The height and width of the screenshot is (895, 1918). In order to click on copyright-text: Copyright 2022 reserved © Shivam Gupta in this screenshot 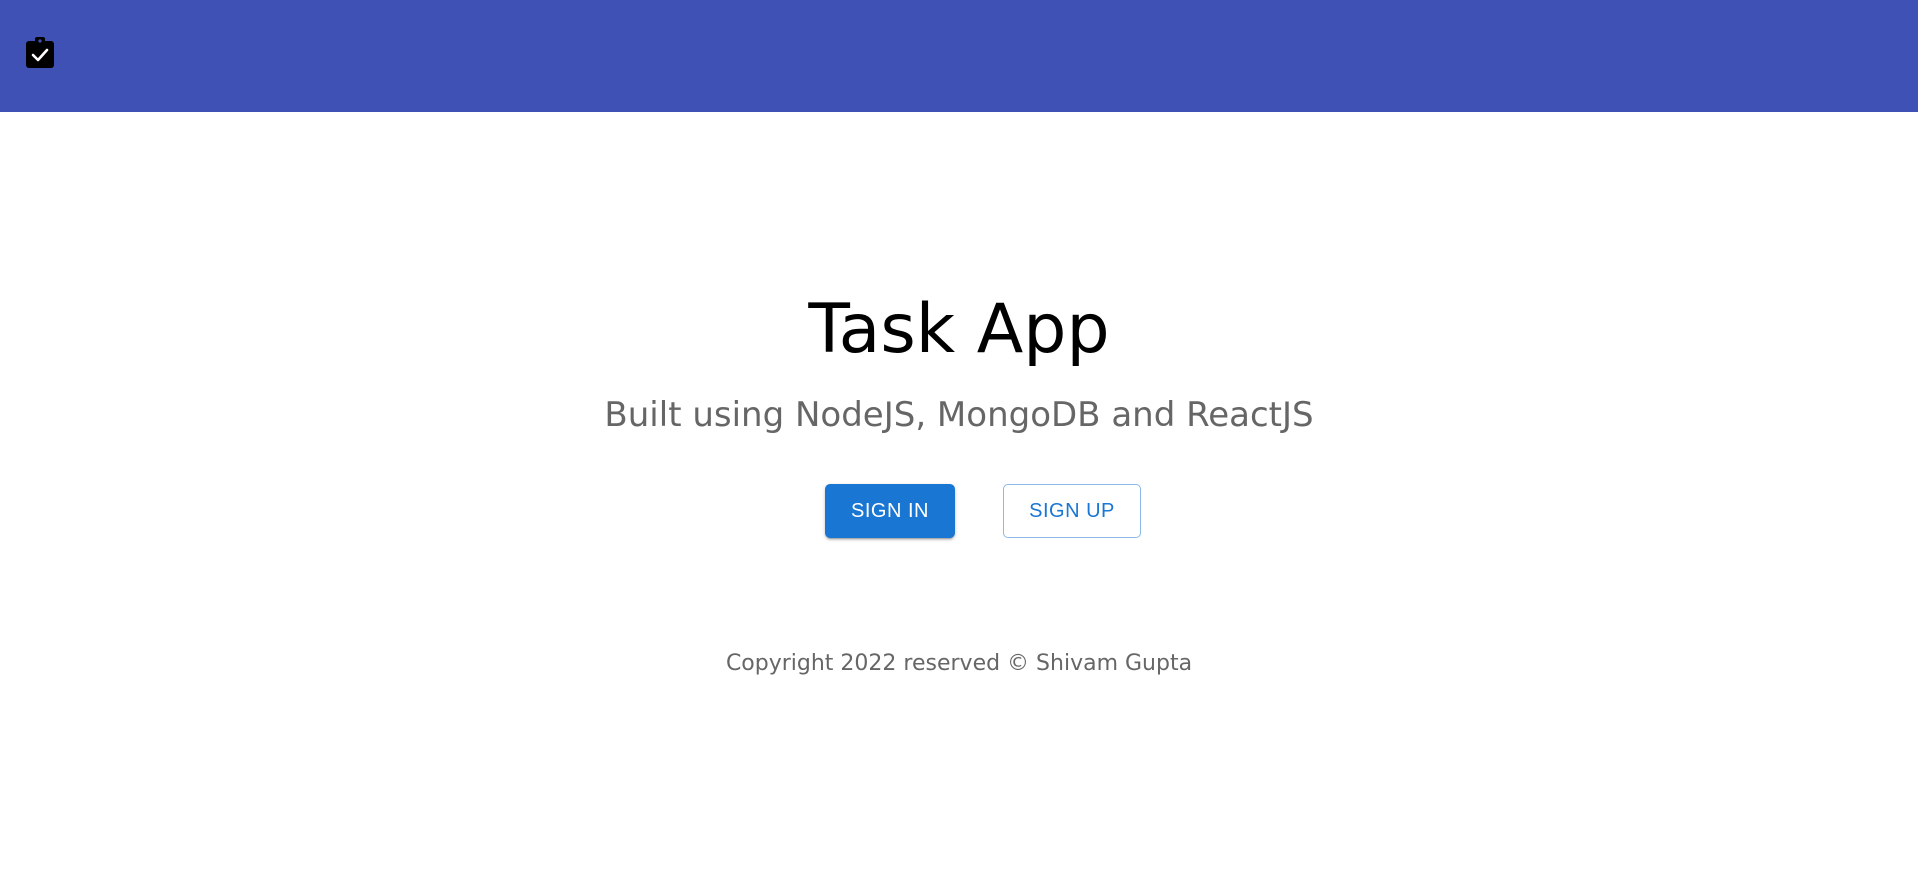, I will do `click(959, 663)`.